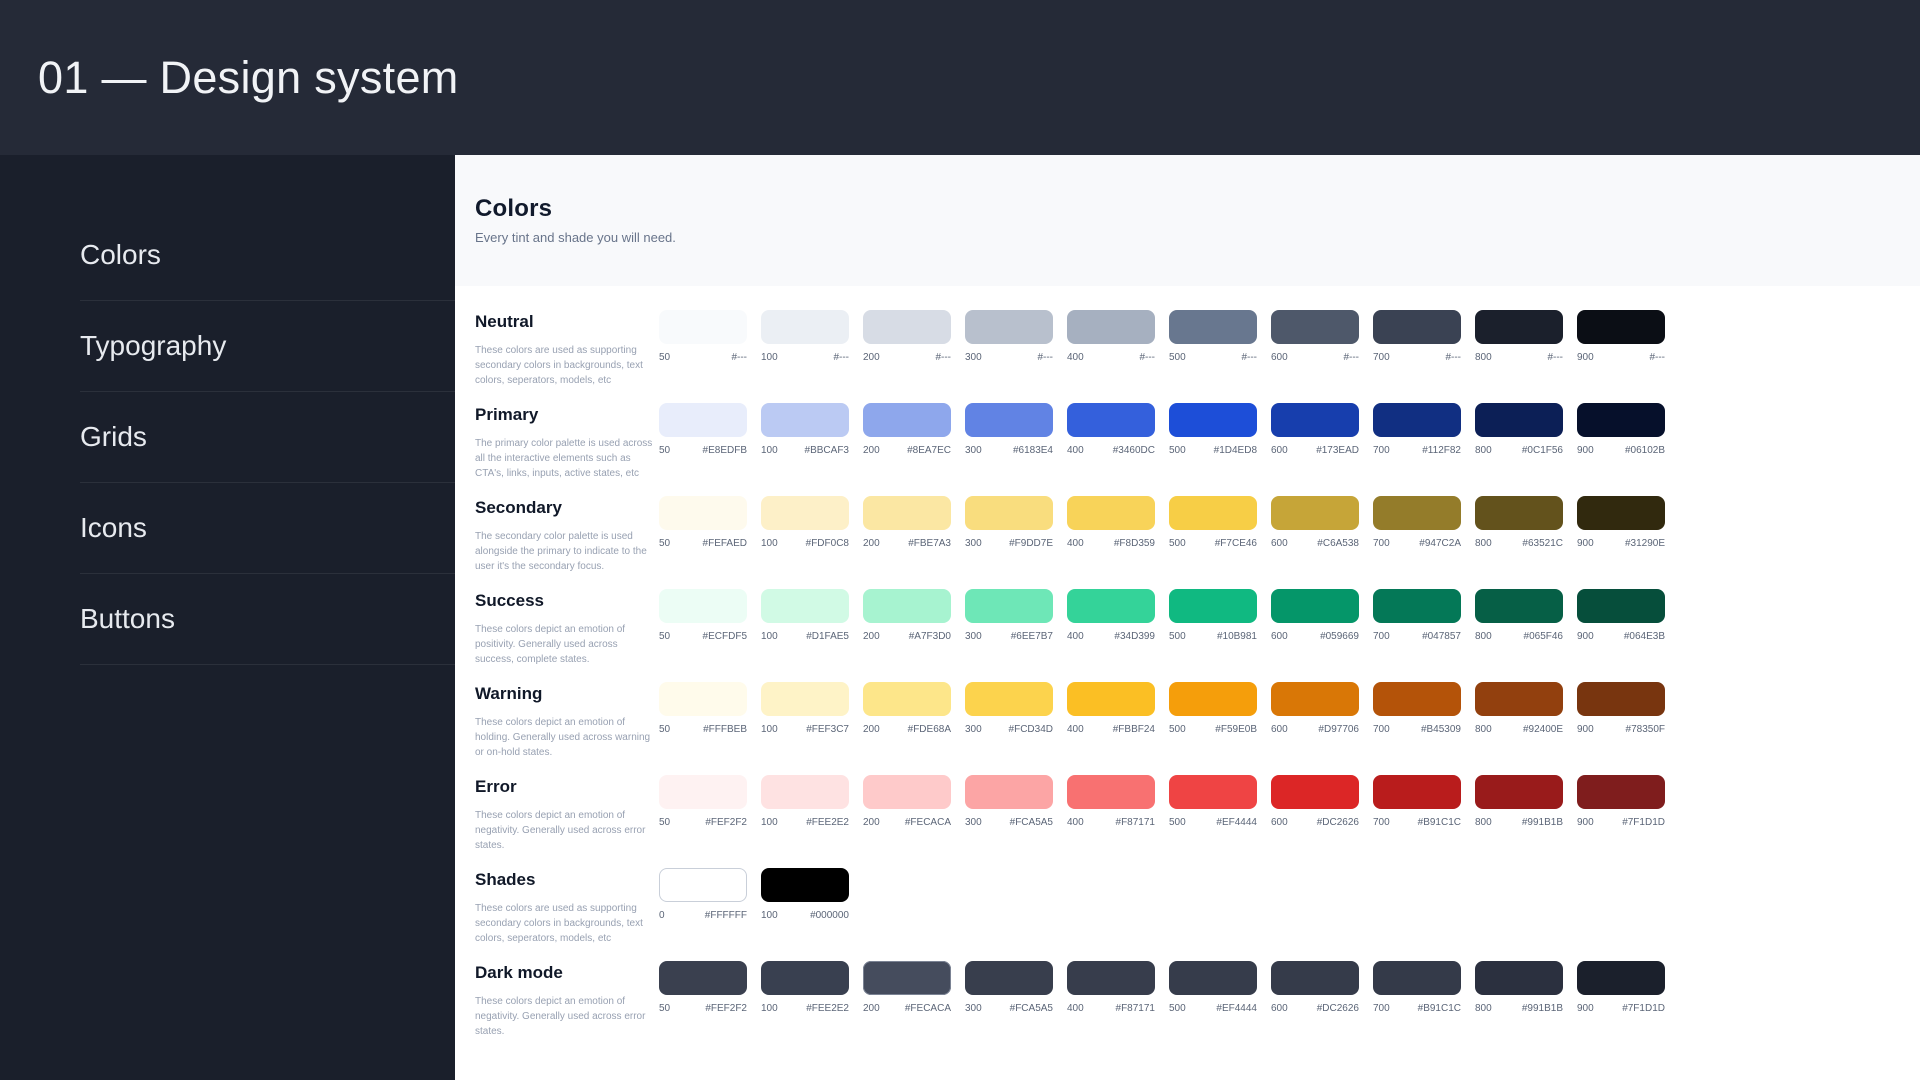 This screenshot has height=1080, width=1920. I want to click on page-title: Colors, so click(514, 208).